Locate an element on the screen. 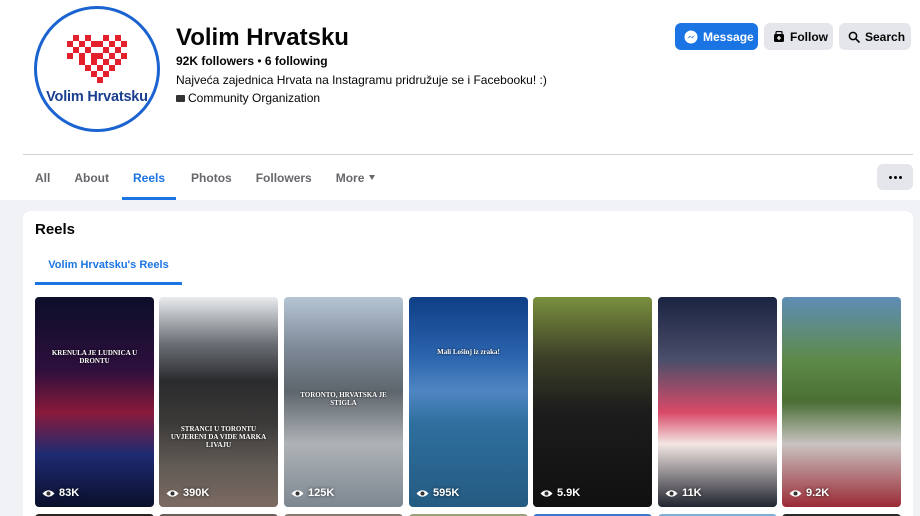  tab-reels: Reels is located at coordinates (149, 177).